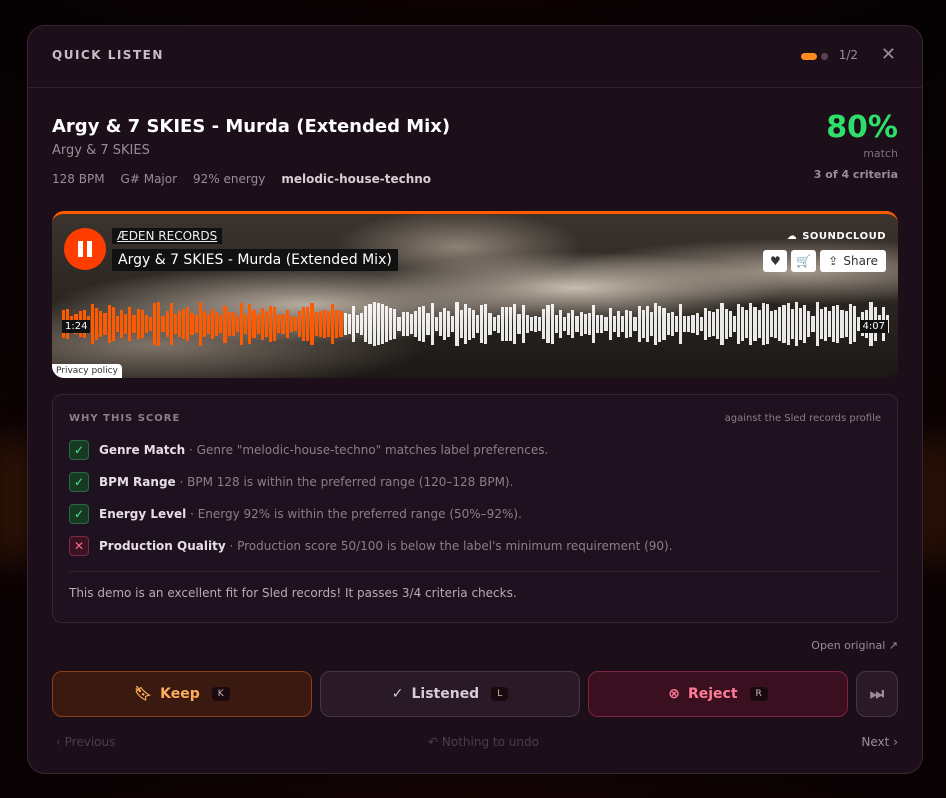 This screenshot has width=946, height=798. Describe the element at coordinates (877, 694) in the screenshot. I see `skip-button: ⏭` at that location.